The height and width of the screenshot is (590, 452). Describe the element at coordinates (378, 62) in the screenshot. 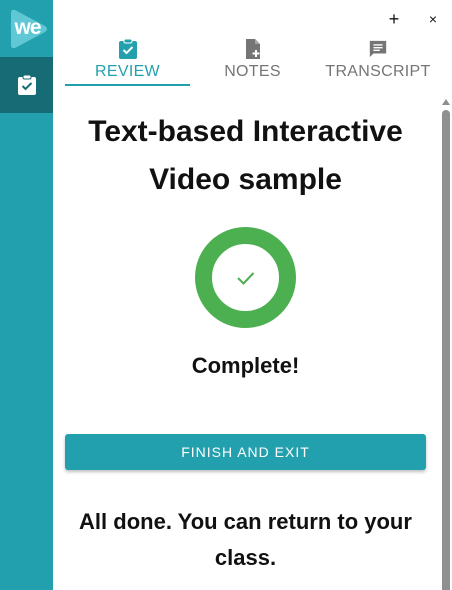

I see `tab-transcript: TRANSCRIPT` at that location.